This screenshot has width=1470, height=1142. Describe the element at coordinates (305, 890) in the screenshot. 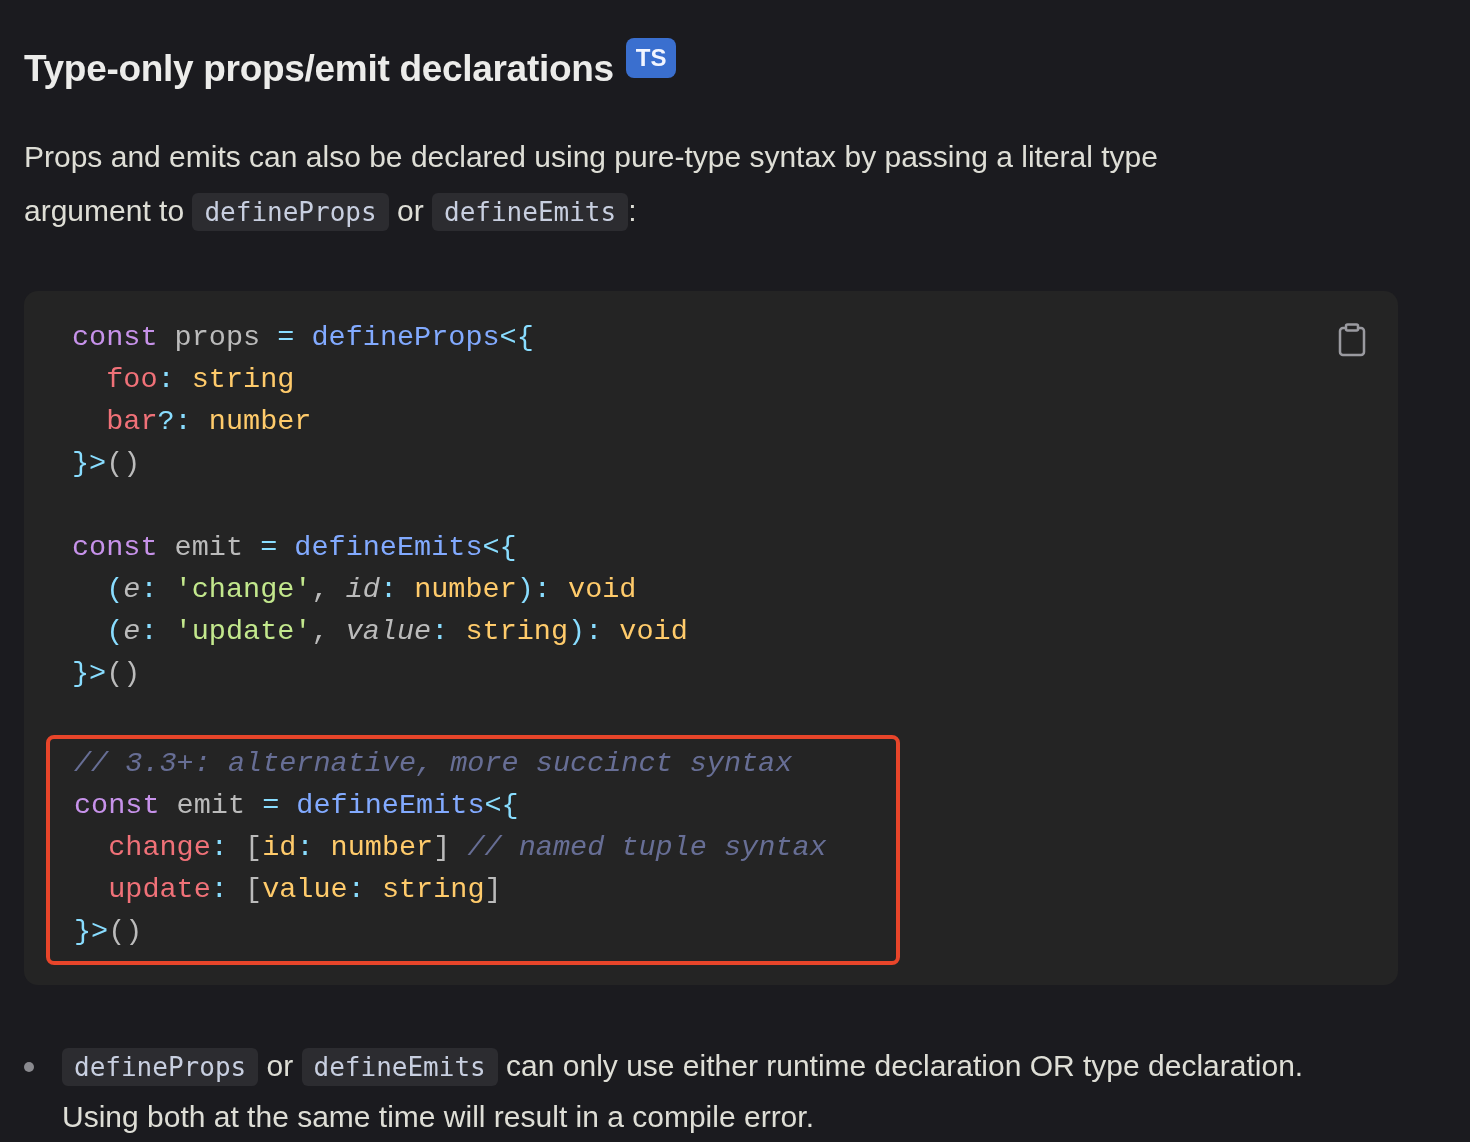

I see `code-line: update: [value: string]` at that location.